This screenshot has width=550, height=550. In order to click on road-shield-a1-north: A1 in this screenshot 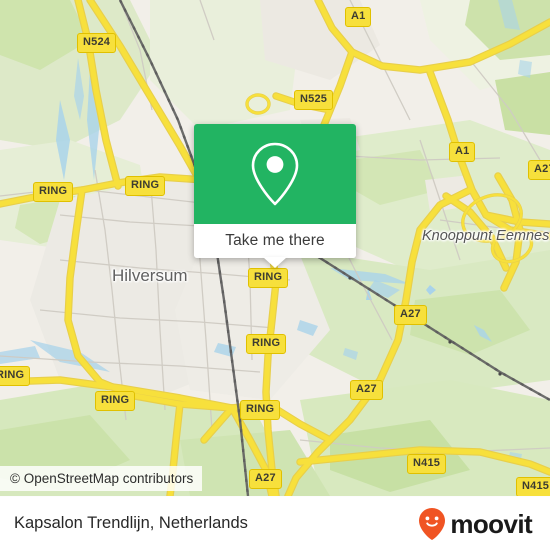, I will do `click(358, 17)`.